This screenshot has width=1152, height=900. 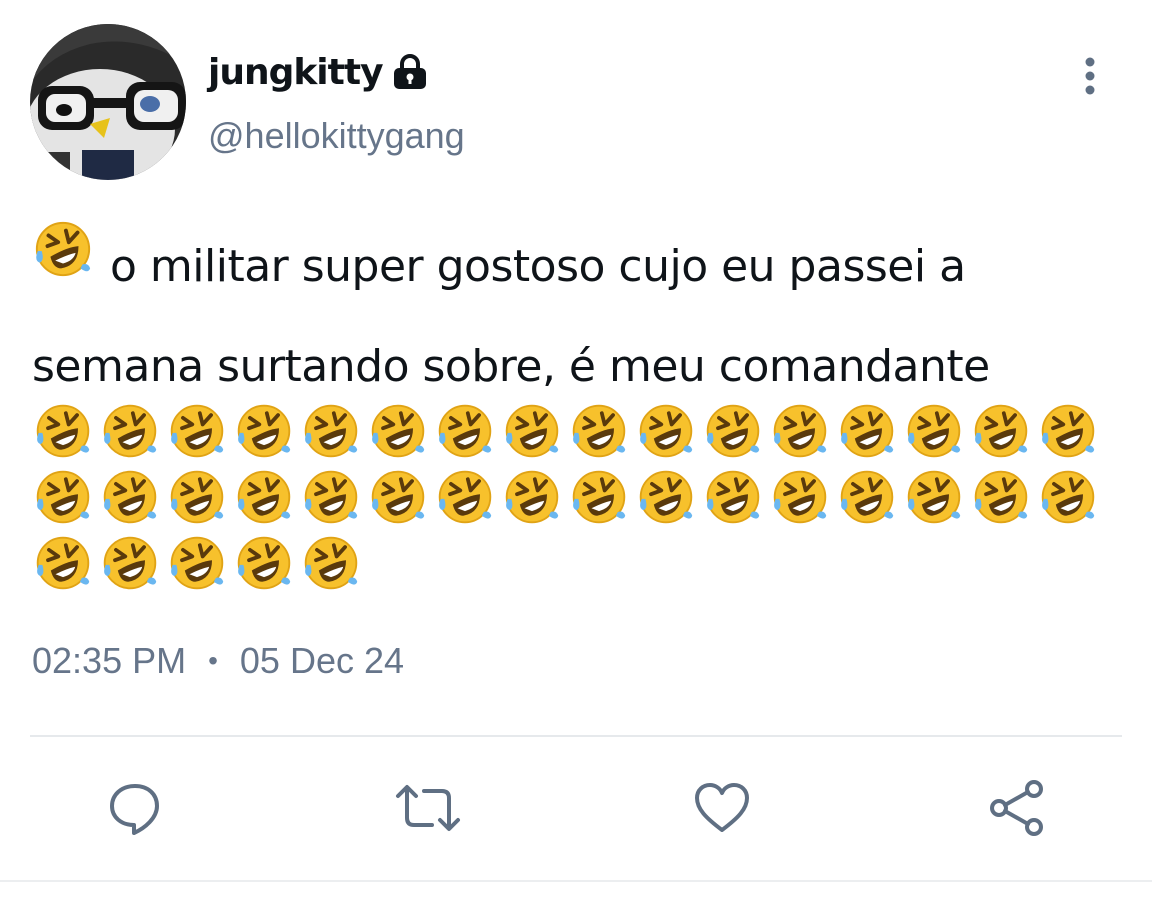 I want to click on heart-icon, so click(x=722, y=810).